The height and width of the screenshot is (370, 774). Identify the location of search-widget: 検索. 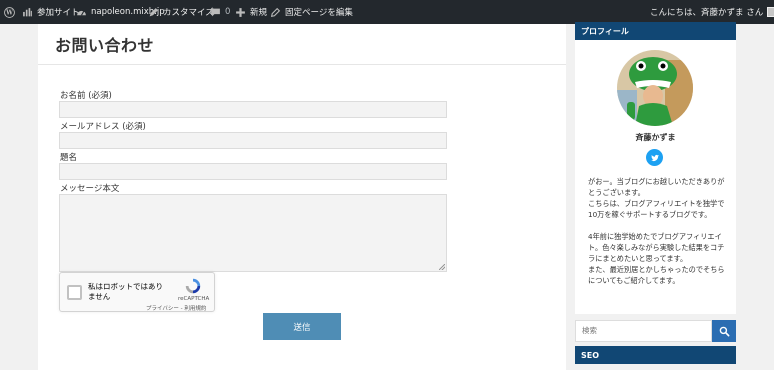
(655, 331).